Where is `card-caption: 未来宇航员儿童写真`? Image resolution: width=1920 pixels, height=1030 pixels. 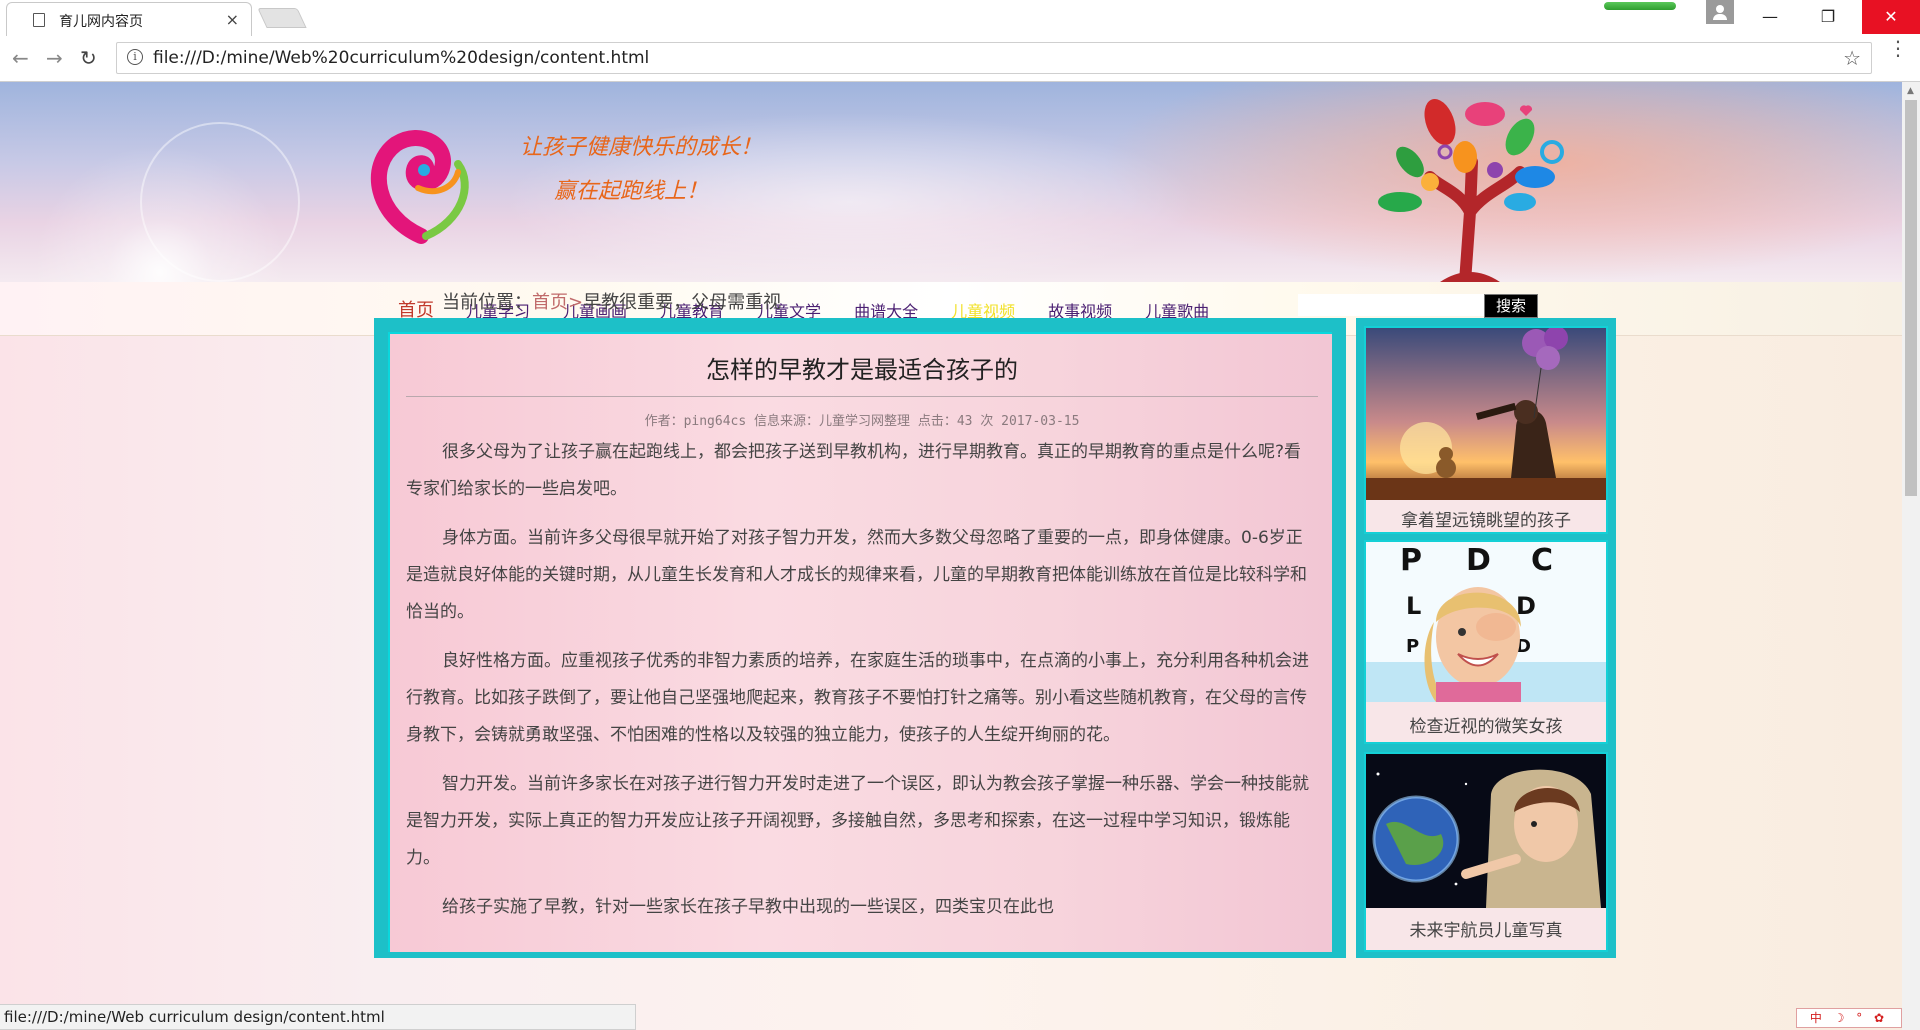
card-caption: 未来宇航员儿童写真 is located at coordinates (1486, 928).